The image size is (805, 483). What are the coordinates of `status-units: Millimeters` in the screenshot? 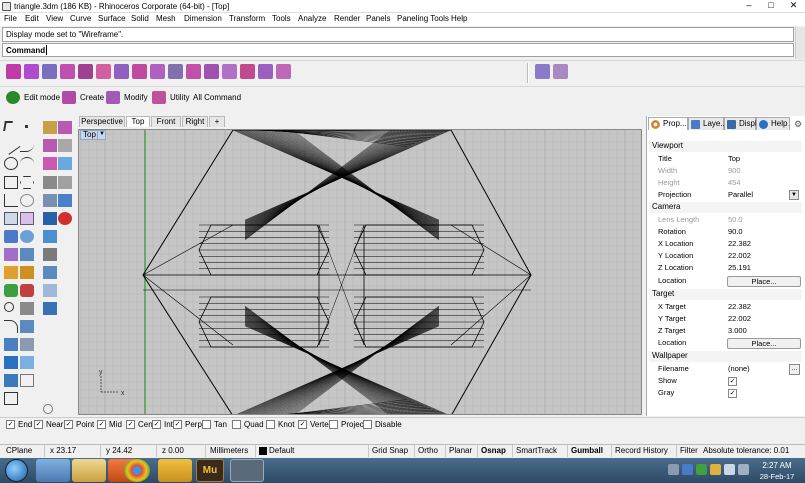 It's located at (229, 450).